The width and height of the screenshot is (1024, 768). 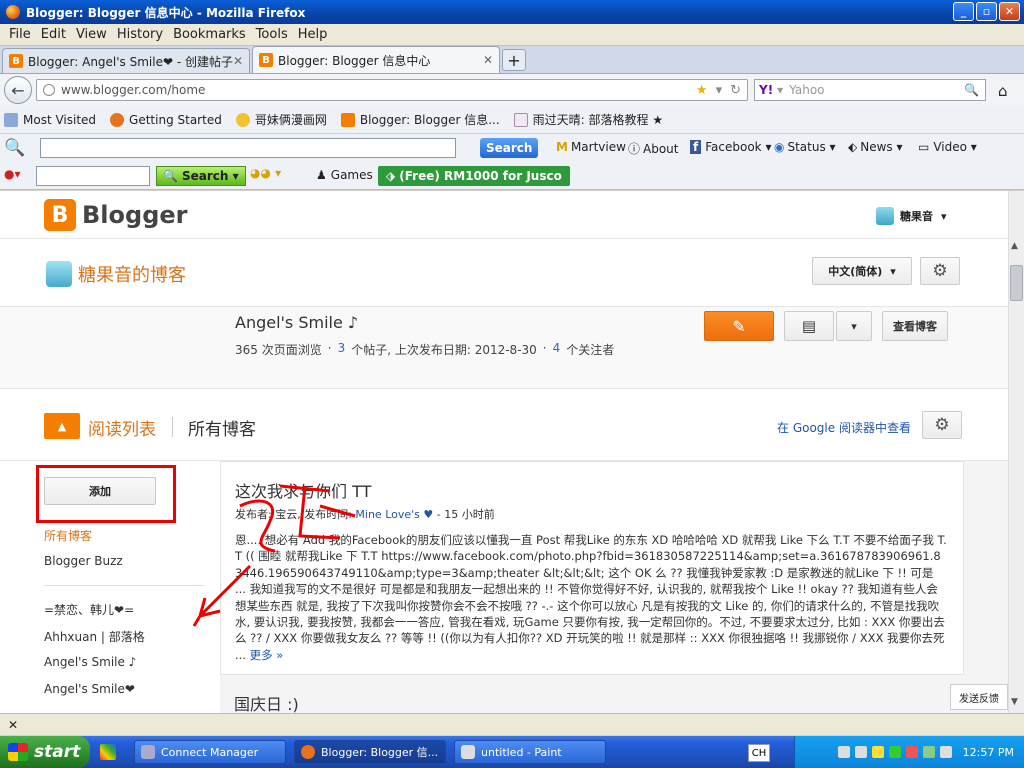 I want to click on toolbar-facebook: f Facebook ▾, so click(x=730, y=147).